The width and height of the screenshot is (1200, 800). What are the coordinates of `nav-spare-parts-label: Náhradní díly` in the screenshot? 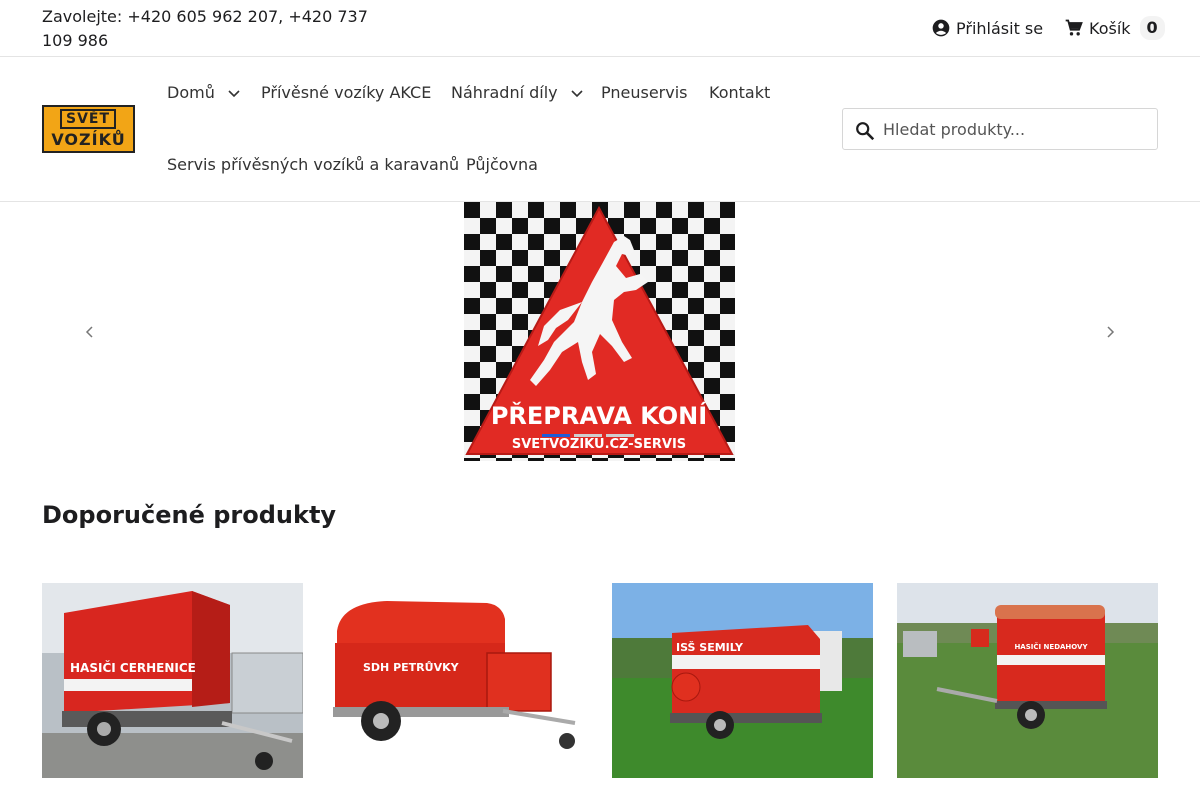 It's located at (504, 92).